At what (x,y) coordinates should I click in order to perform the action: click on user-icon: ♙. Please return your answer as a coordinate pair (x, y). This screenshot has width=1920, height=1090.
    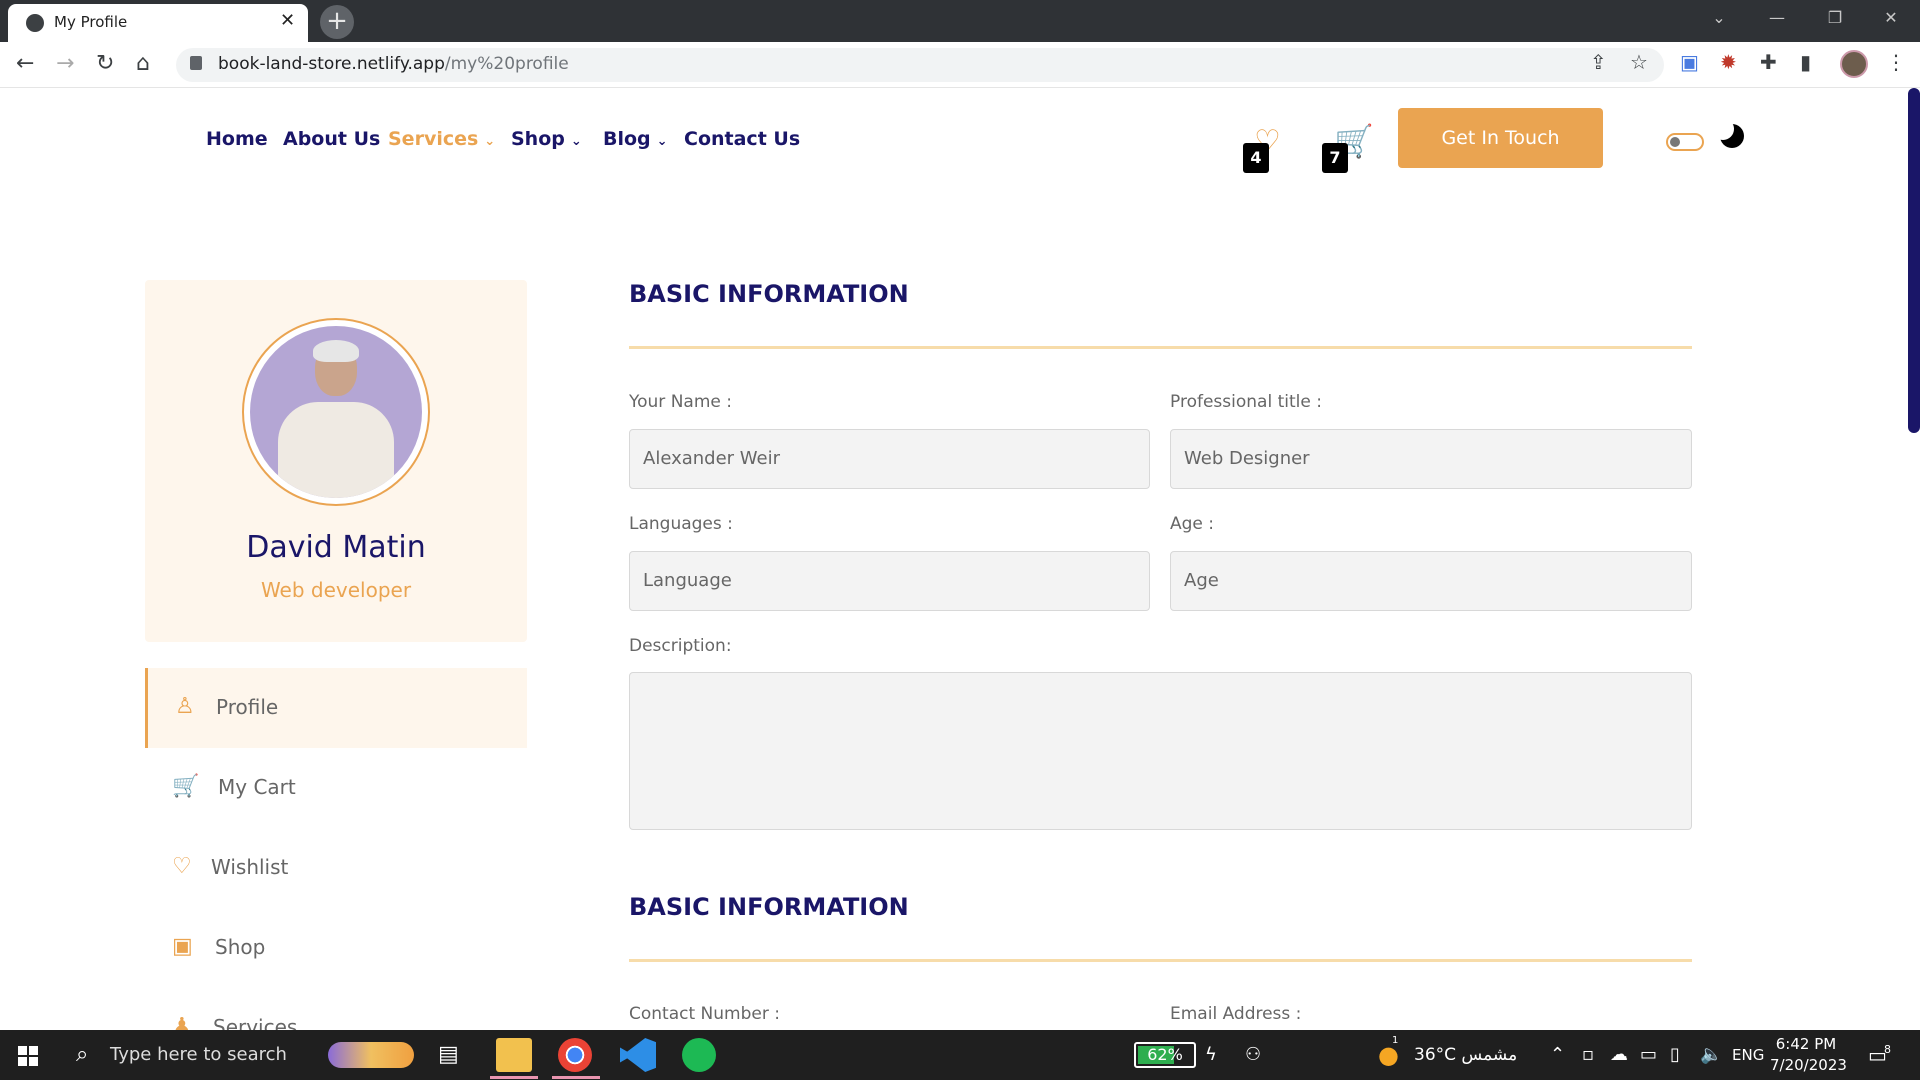
    Looking at the image, I should click on (185, 706).